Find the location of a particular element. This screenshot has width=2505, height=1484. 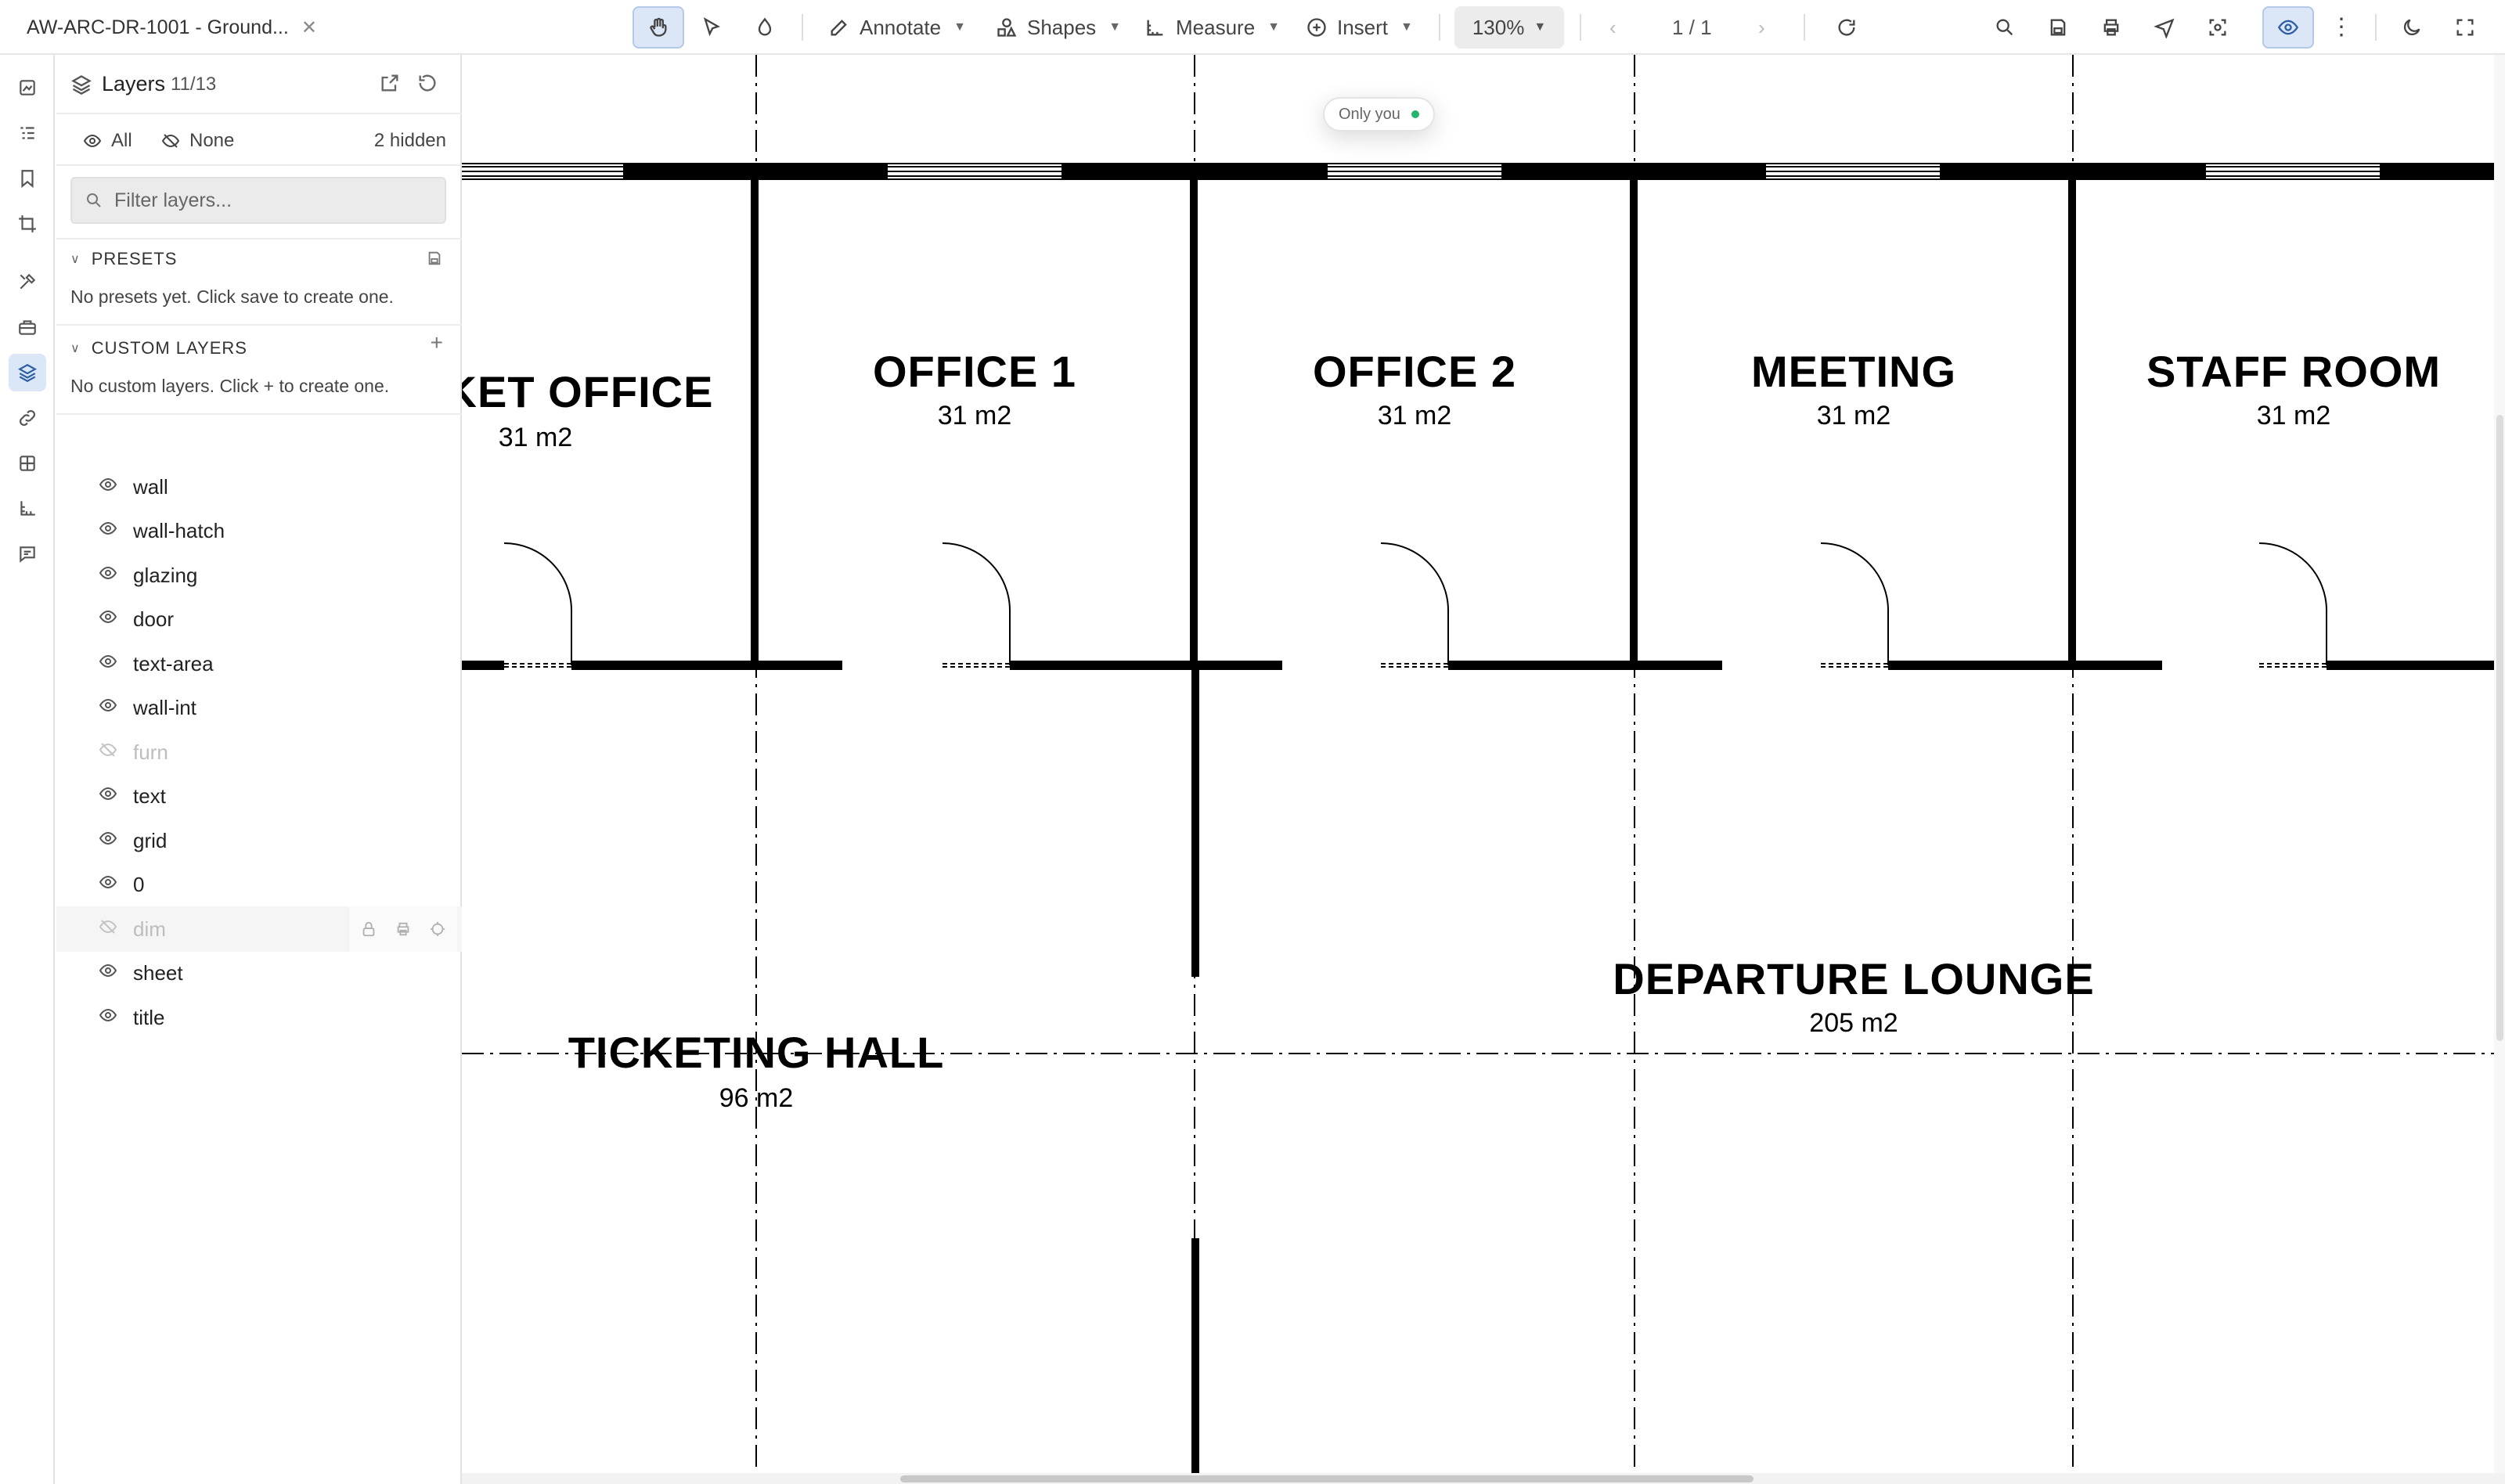

layers-button is located at coordinates (27, 372).